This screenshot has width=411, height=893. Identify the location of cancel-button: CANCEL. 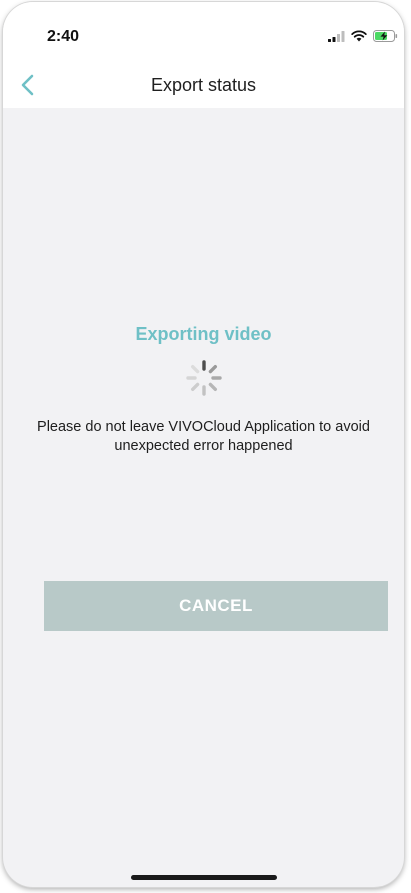
(216, 606).